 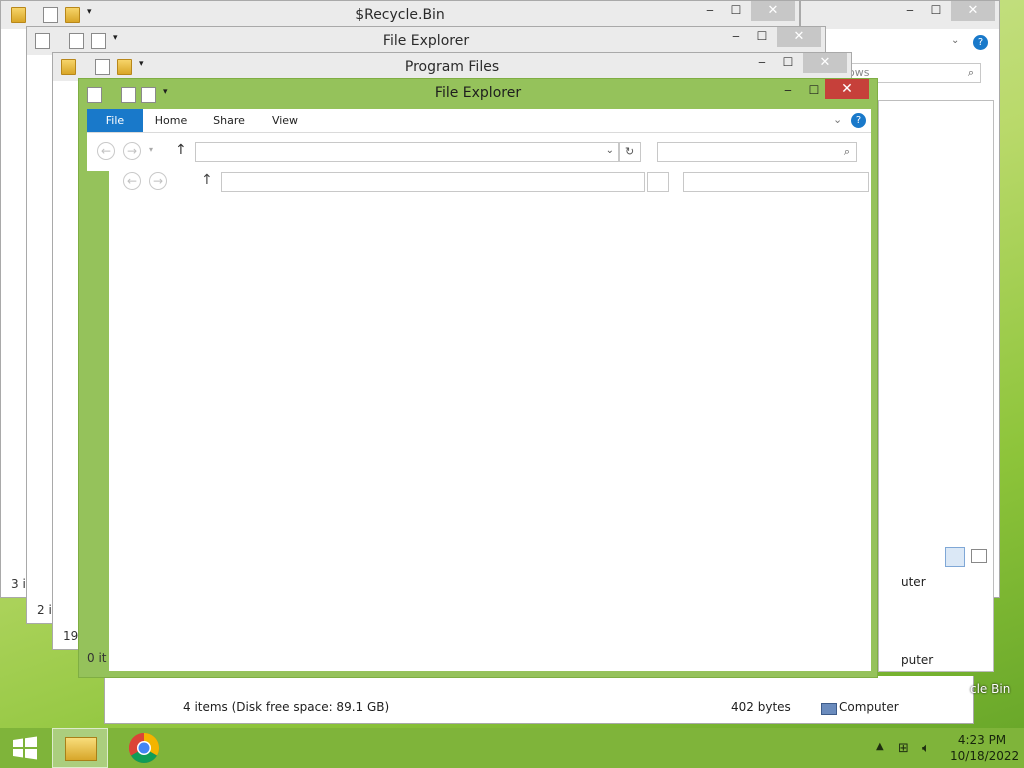 I want to click on ribbon: File Home Share View ⌄ ?, so click(x=479, y=121).